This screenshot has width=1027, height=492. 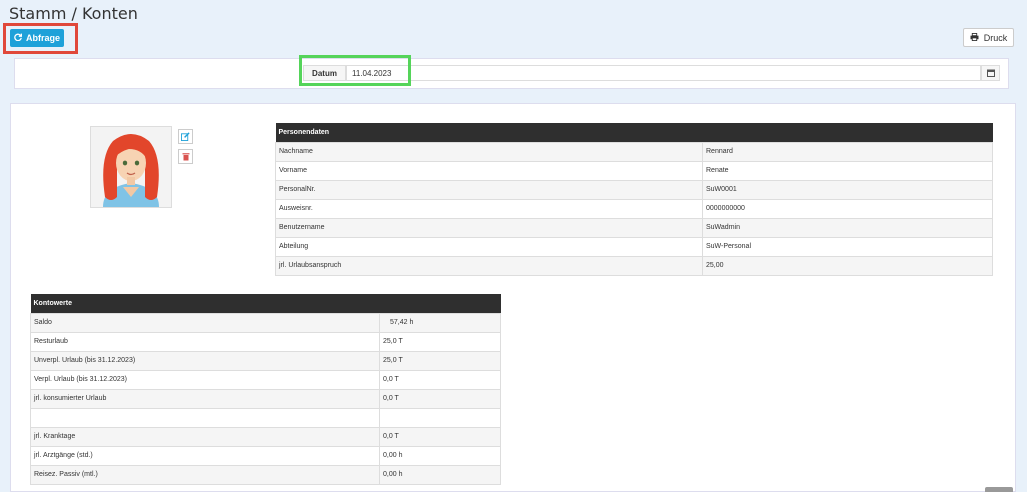 I want to click on row-label: Resturlaub, so click(x=205, y=341).